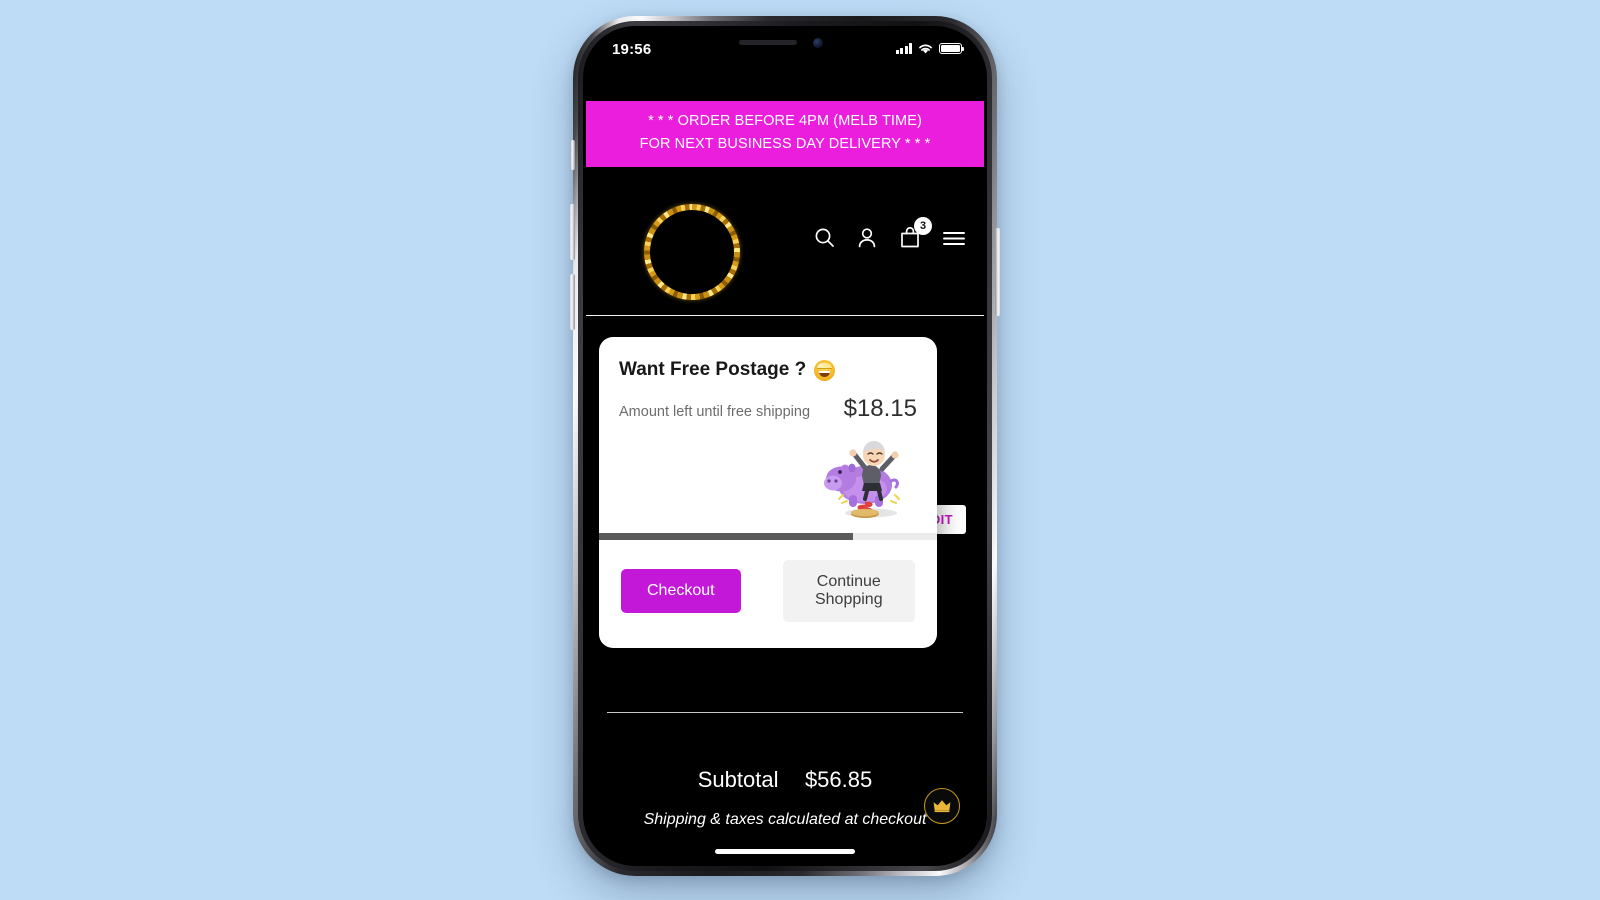 This screenshot has width=1600, height=900. I want to click on hamburger-menu-icon, so click(954, 238).